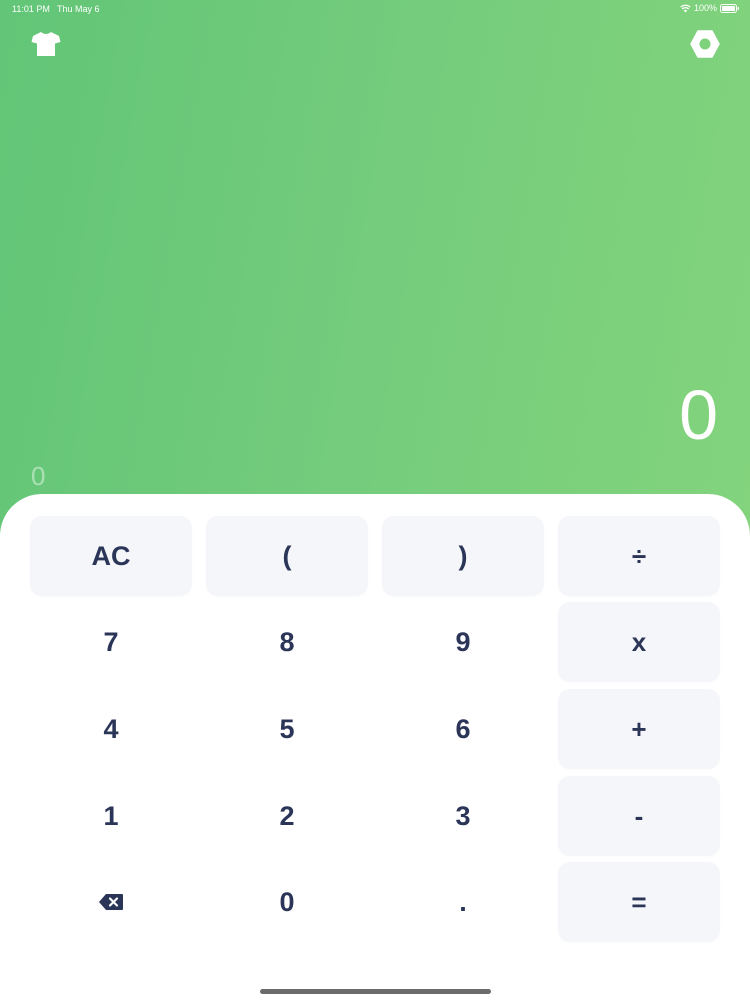  Describe the element at coordinates (698, 415) in the screenshot. I see `result-display: 0` at that location.